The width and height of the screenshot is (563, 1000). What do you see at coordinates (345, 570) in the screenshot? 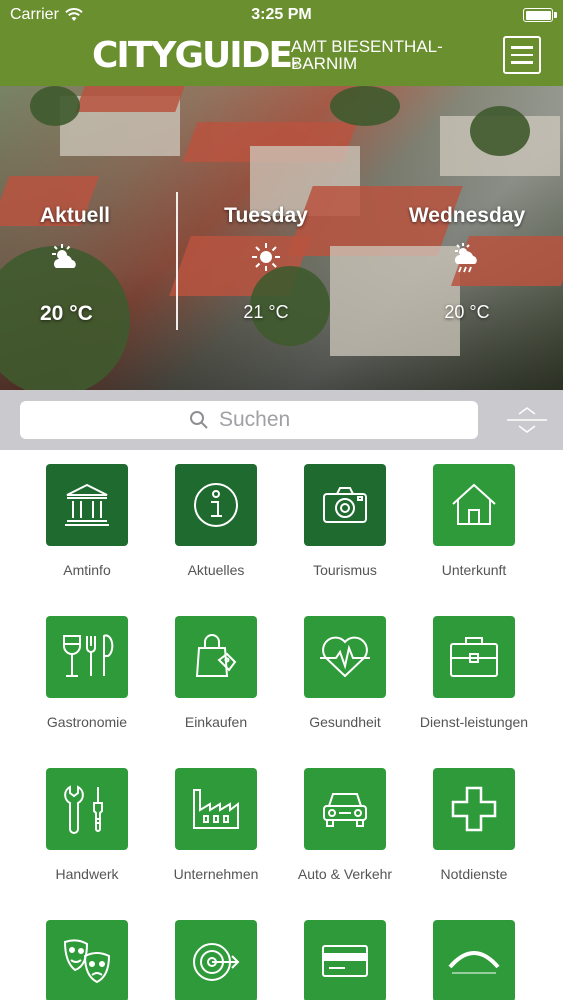
I see `category-label: Tourismus` at bounding box center [345, 570].